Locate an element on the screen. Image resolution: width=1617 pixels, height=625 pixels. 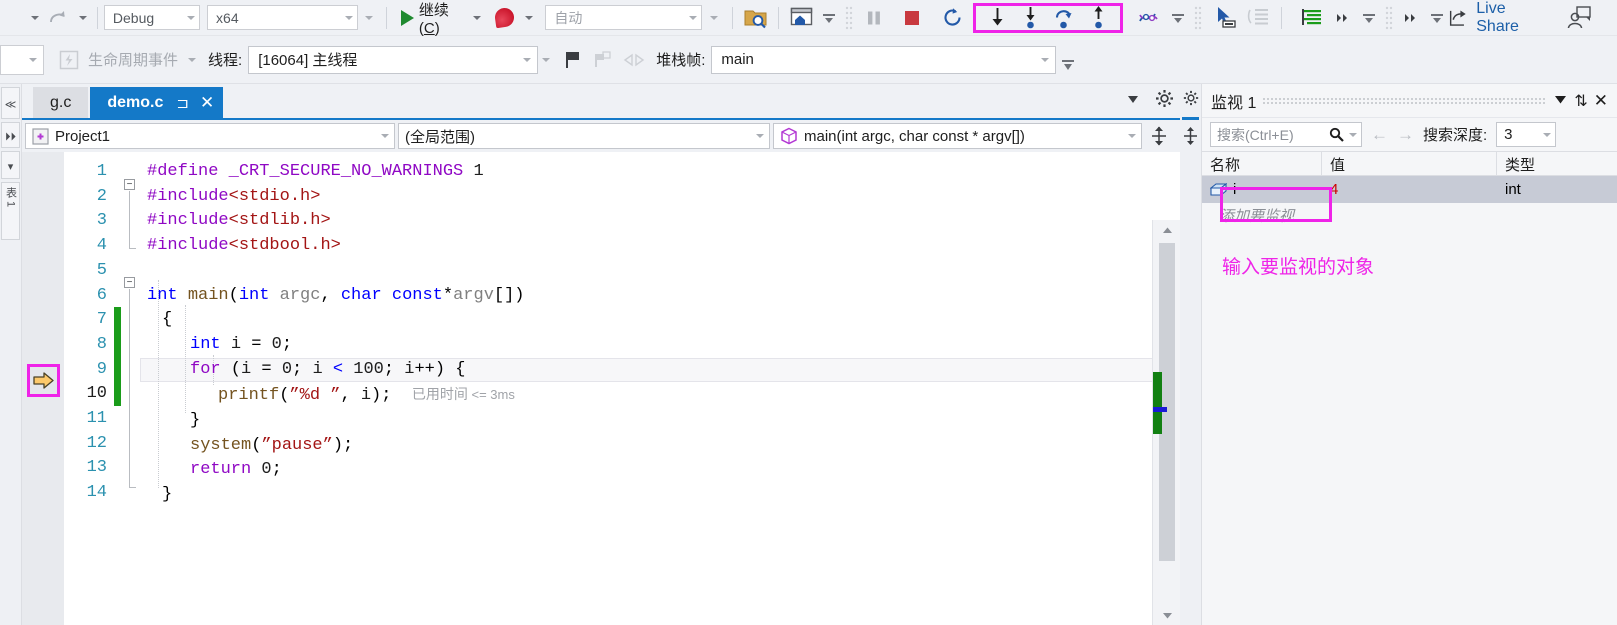
pin-icon: ⊐ is located at coordinates (182, 103).